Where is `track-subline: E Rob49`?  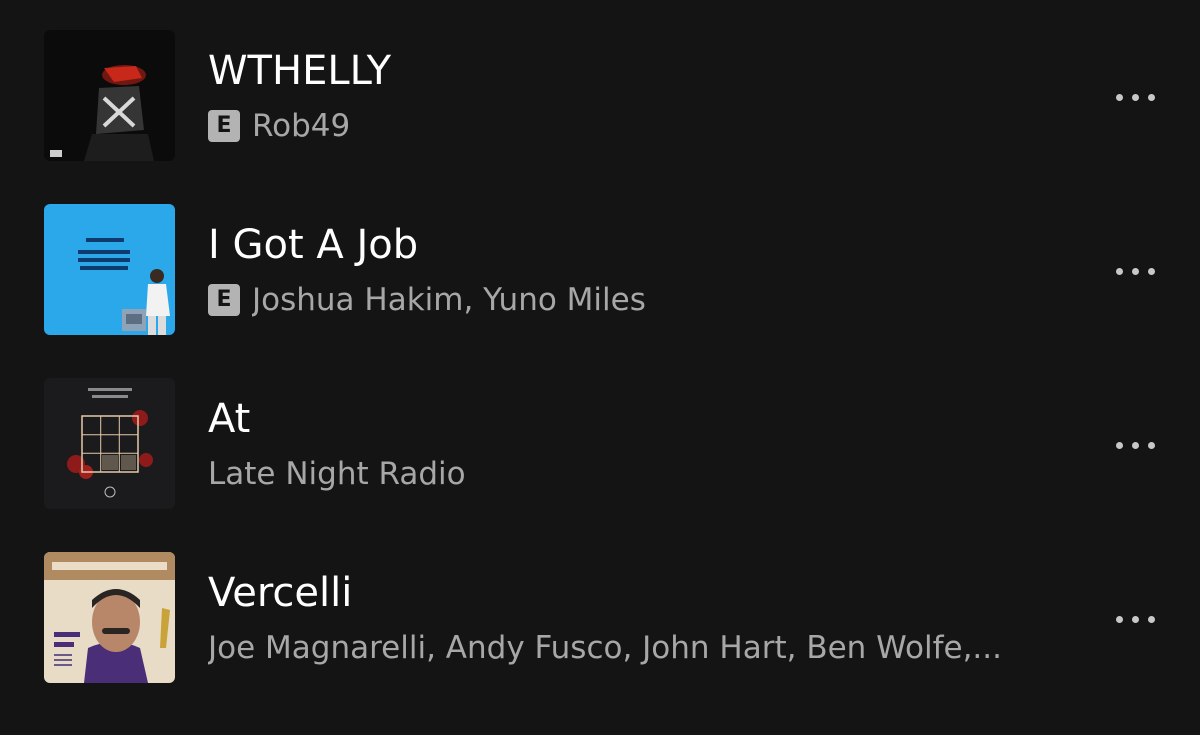 track-subline: E Rob49 is located at coordinates (279, 126).